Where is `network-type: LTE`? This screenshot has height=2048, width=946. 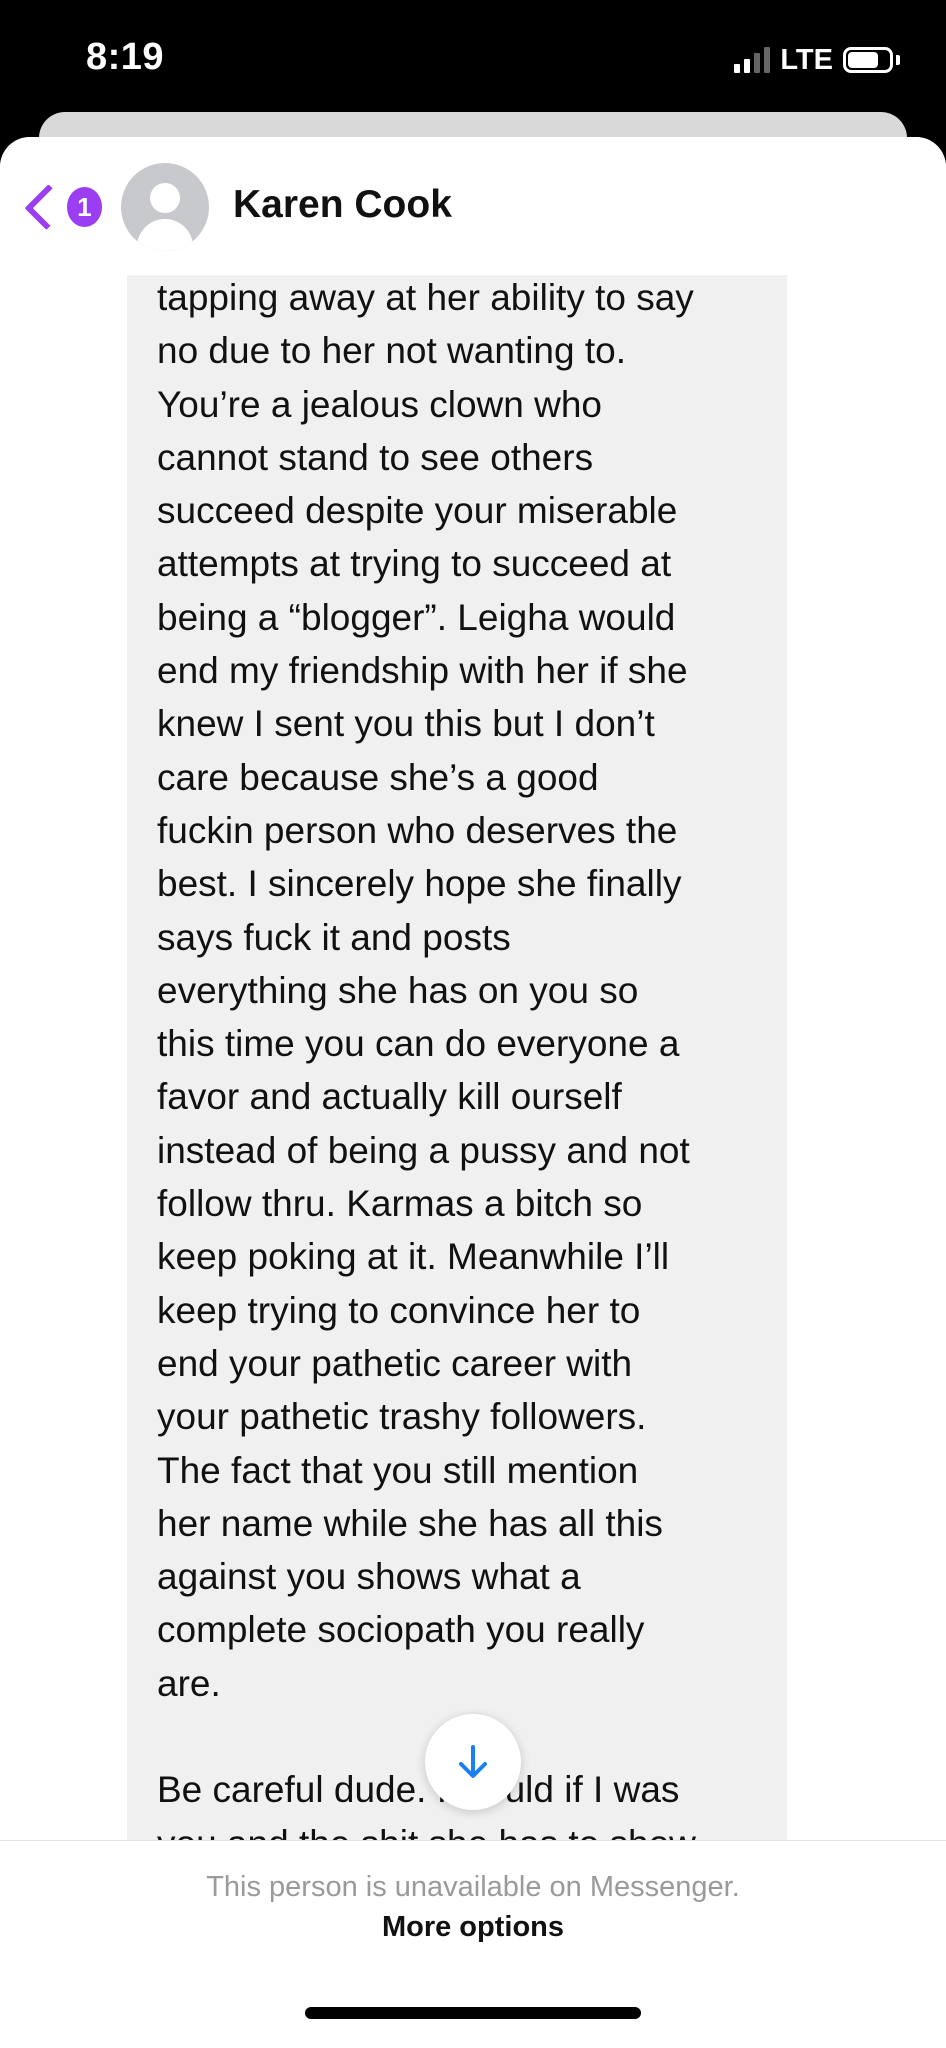 network-type: LTE is located at coordinates (806, 59).